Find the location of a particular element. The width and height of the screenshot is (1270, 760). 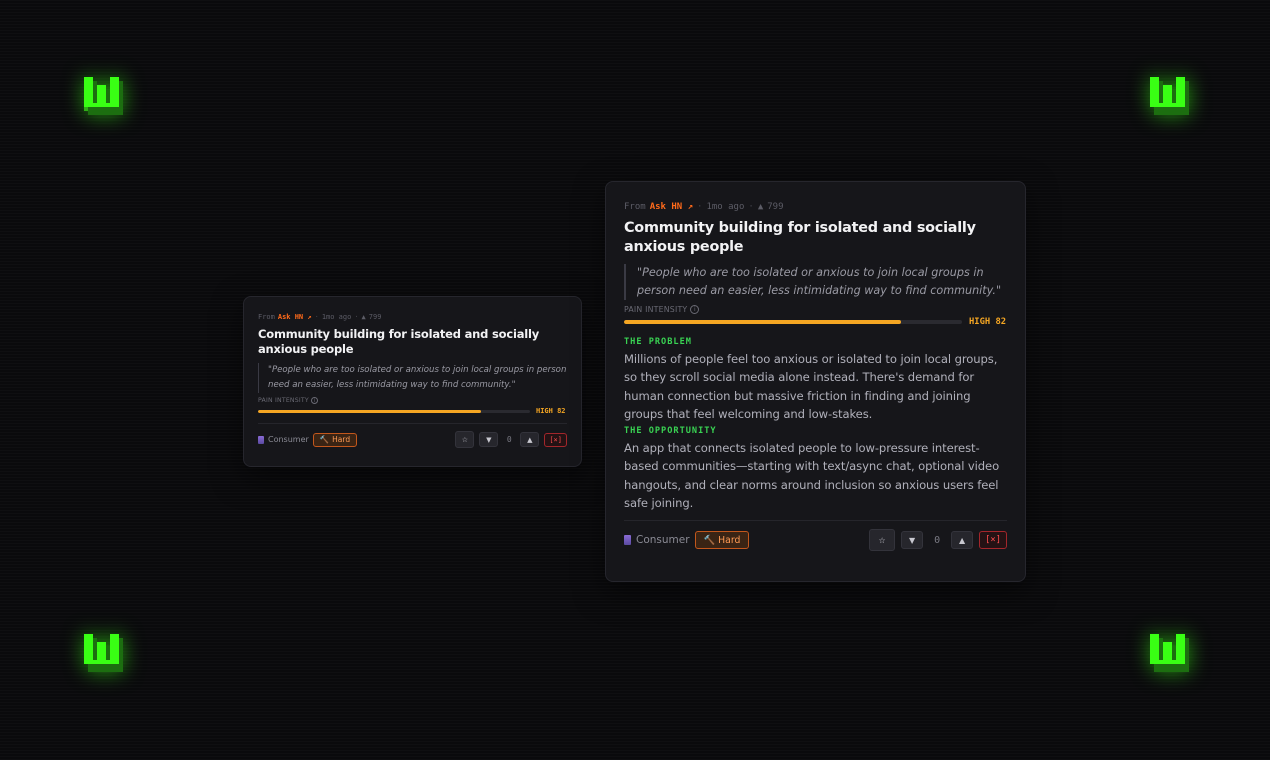

problem-heading: THE PROBLEM is located at coordinates (658, 342).